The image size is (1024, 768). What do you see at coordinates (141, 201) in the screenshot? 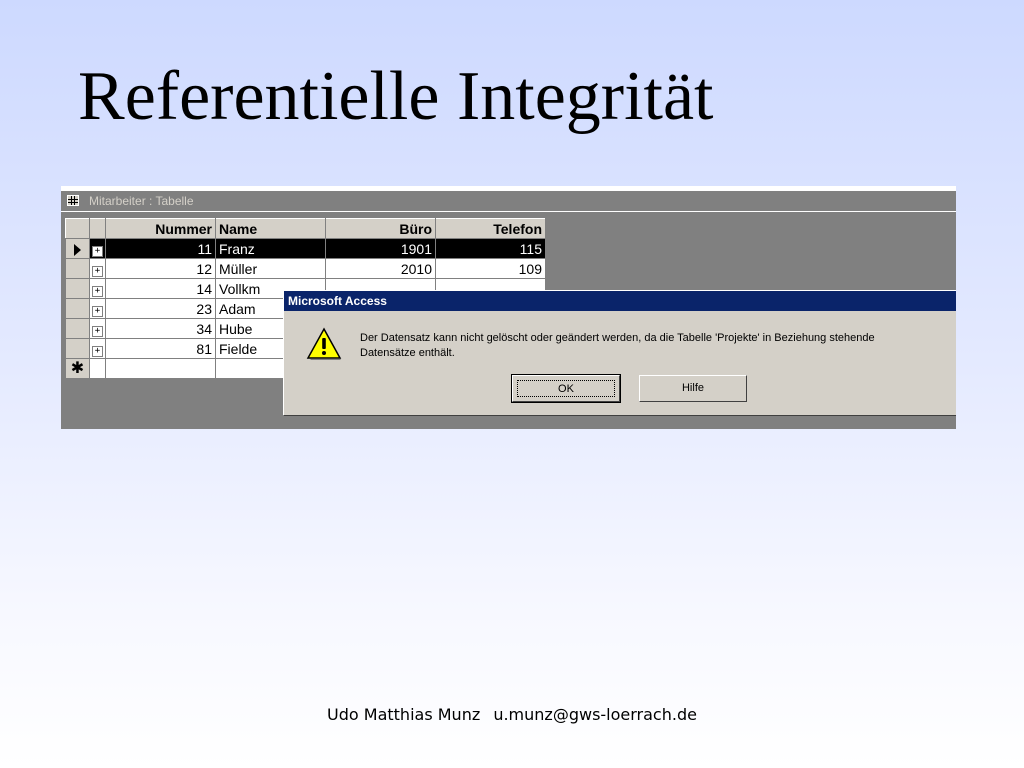
I see `table-window-title: Mitarbeiter : Tabelle` at bounding box center [141, 201].